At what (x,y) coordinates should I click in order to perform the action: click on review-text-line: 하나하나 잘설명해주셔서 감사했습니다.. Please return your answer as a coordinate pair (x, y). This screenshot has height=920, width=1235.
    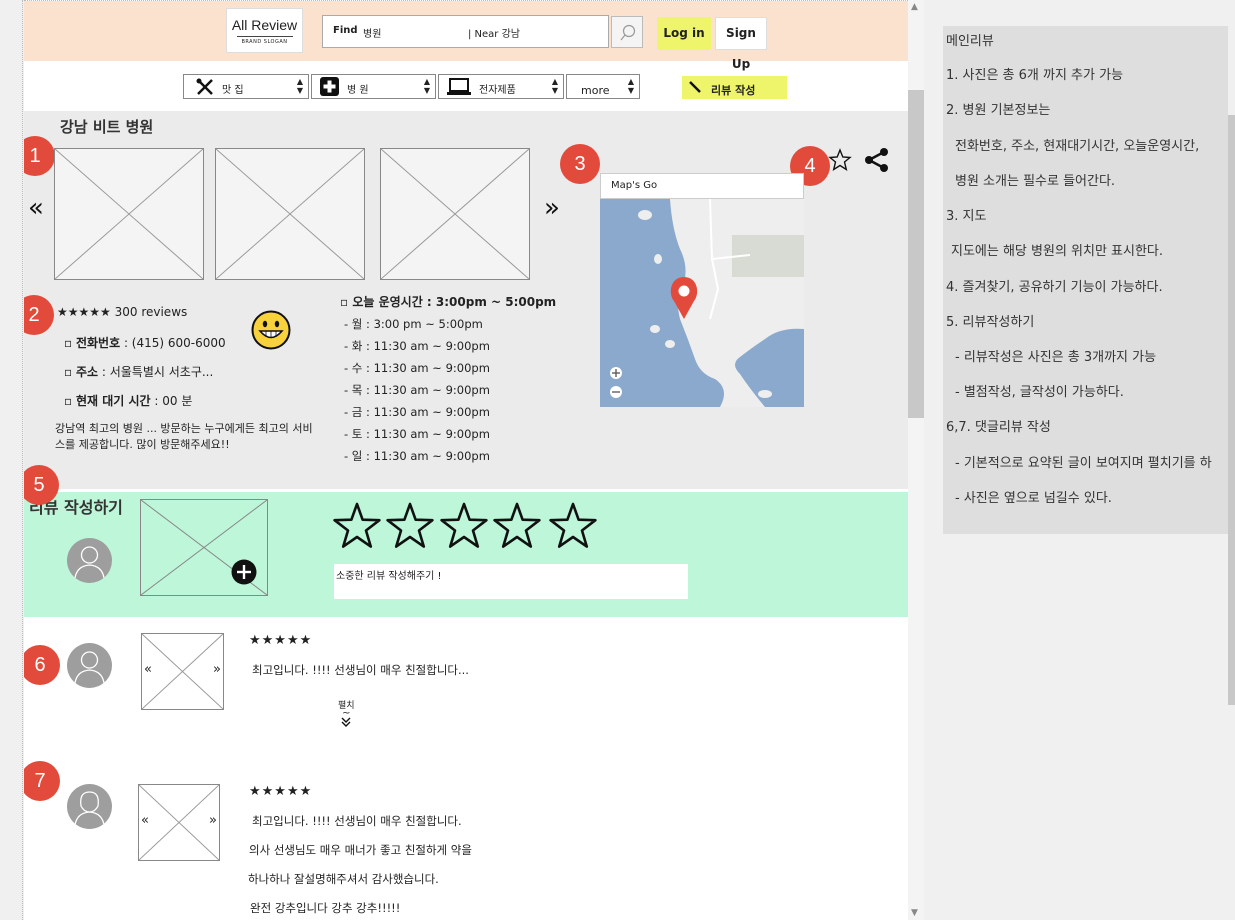
    Looking at the image, I should click on (343, 879).